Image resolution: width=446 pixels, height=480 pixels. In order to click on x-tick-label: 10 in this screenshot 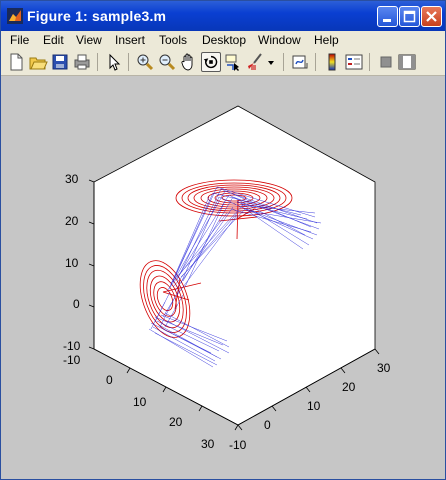, I will do `click(140, 402)`.